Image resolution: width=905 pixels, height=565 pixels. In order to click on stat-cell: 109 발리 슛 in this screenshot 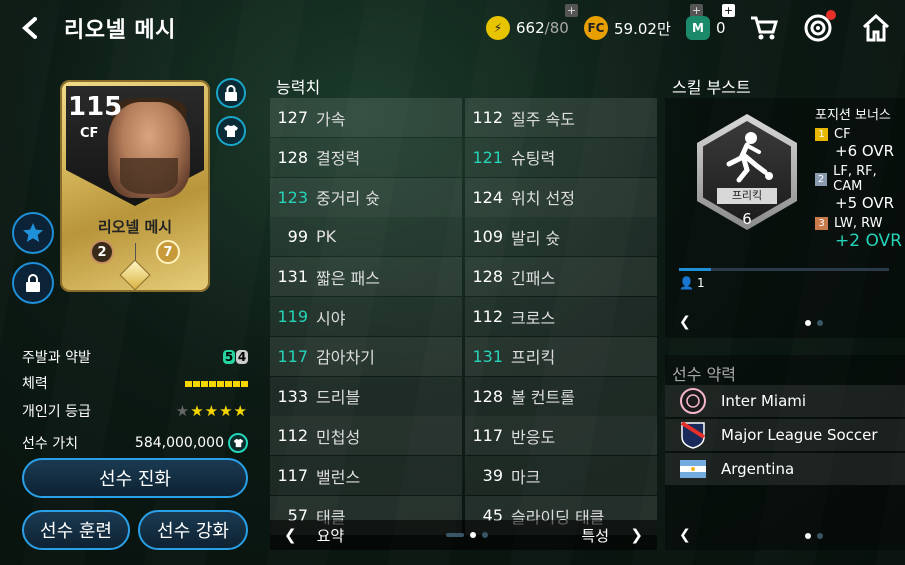, I will do `click(561, 237)`.